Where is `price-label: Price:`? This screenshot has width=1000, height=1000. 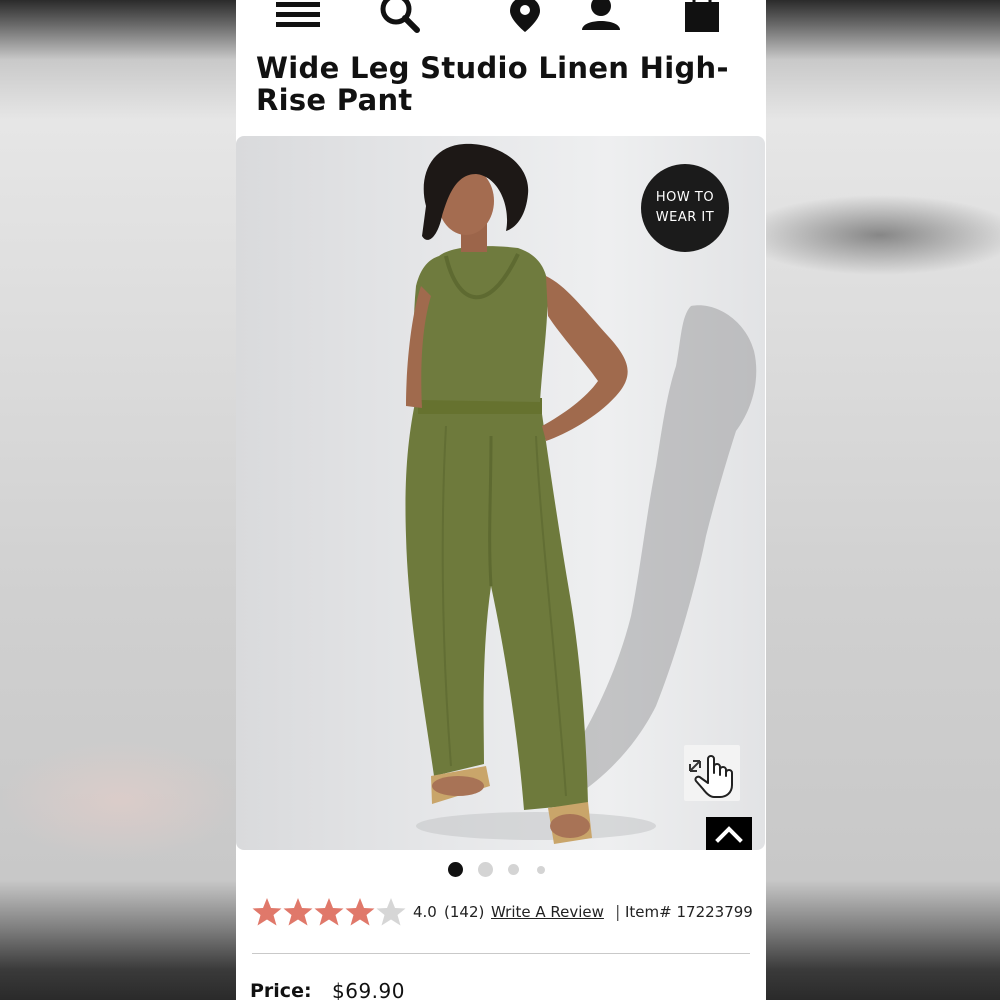 price-label: Price: is located at coordinates (281, 990).